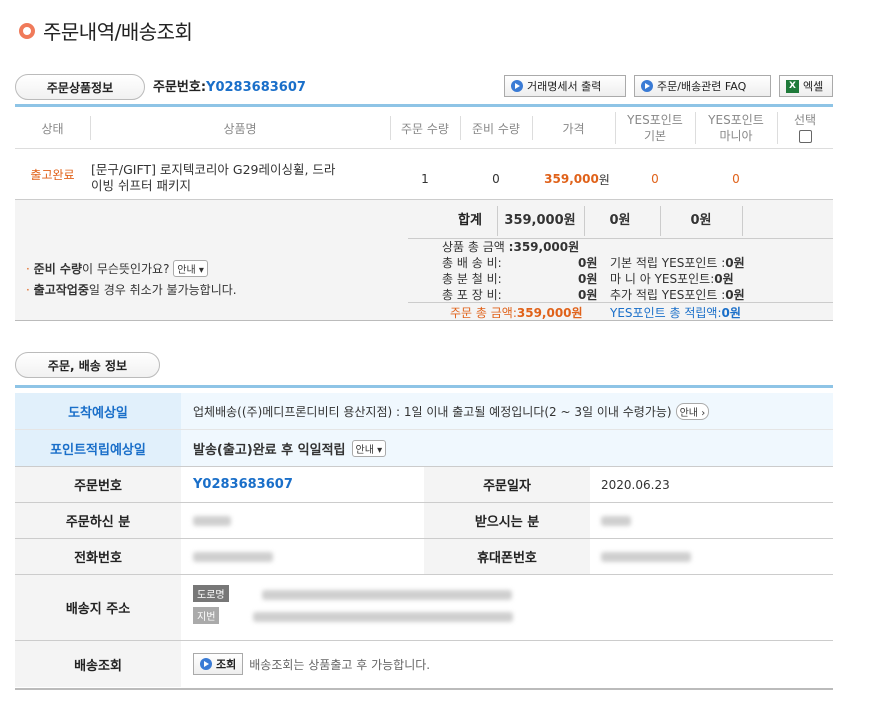  What do you see at coordinates (565, 86) in the screenshot?
I see `print-receipt-button: 거래명세서 출력` at bounding box center [565, 86].